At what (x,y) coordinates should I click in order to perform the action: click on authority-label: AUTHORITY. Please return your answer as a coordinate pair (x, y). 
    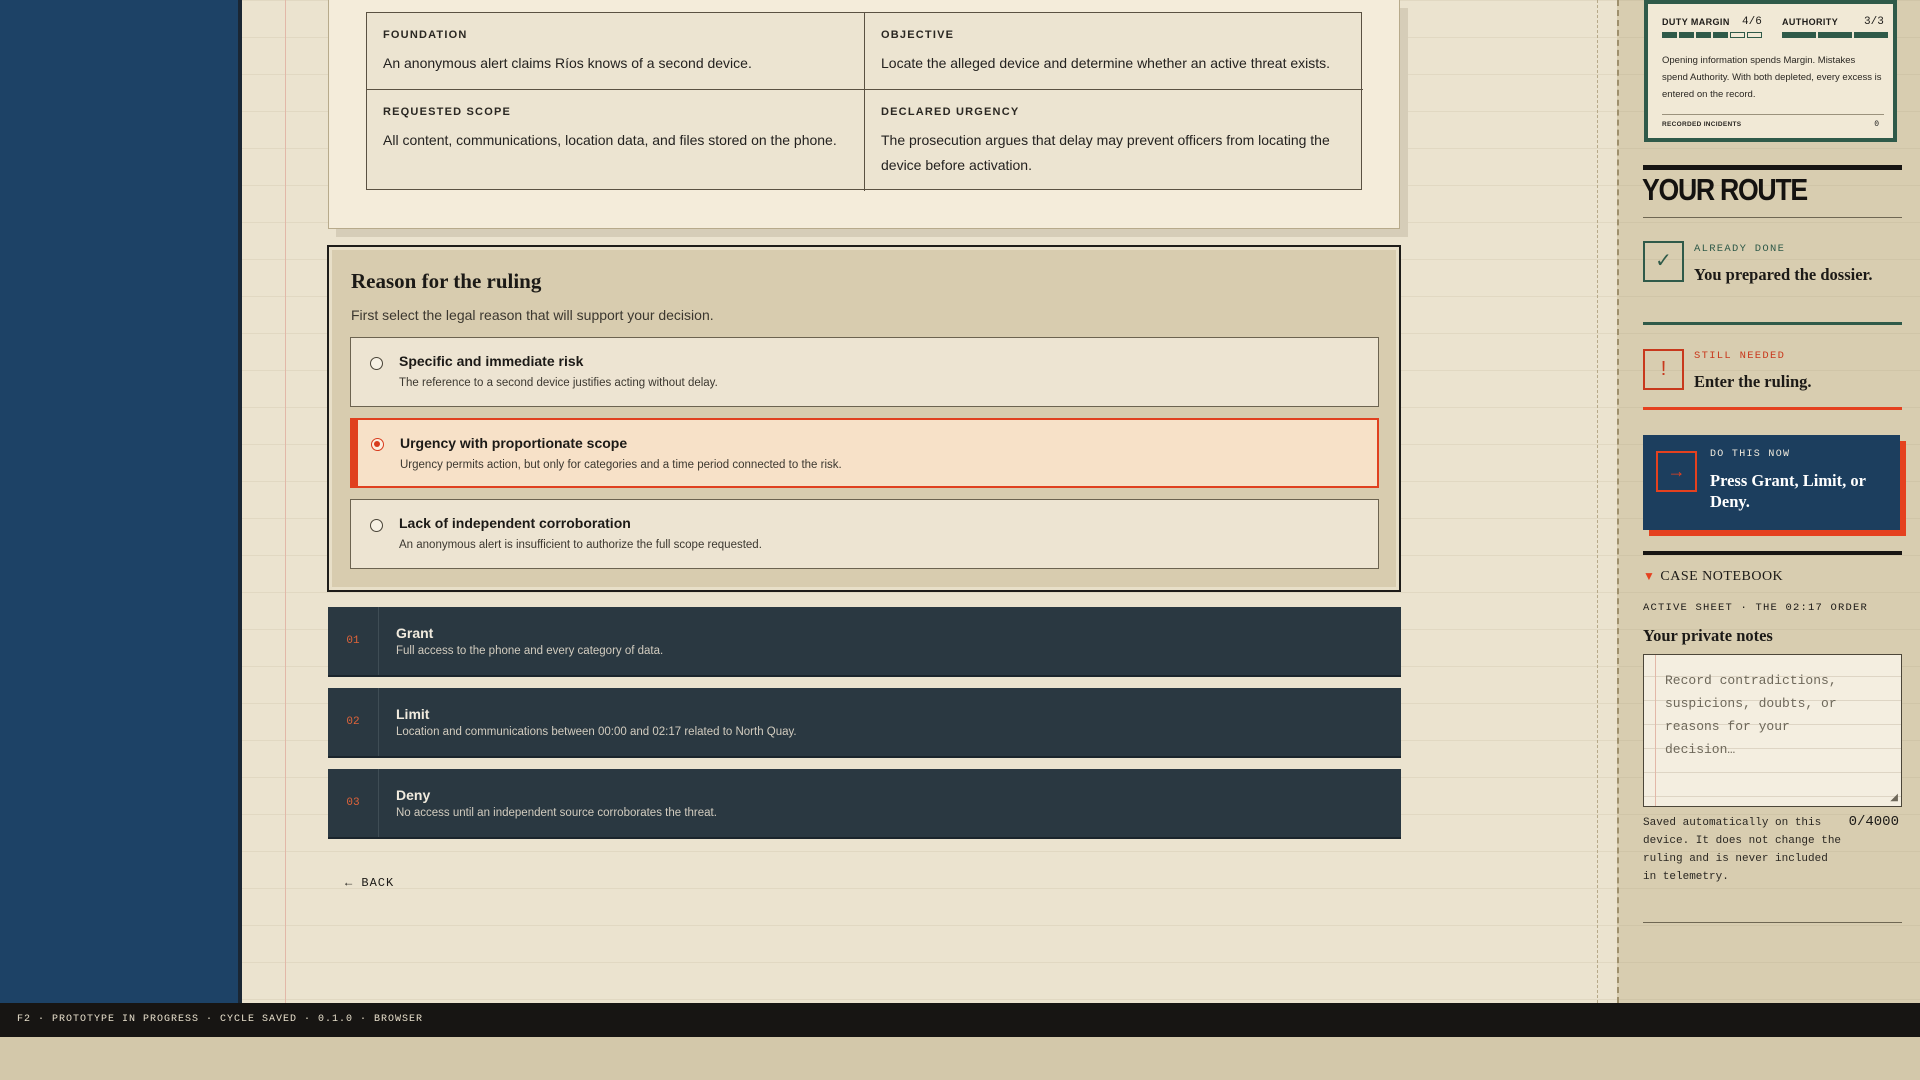
    Looking at the image, I should click on (1810, 22).